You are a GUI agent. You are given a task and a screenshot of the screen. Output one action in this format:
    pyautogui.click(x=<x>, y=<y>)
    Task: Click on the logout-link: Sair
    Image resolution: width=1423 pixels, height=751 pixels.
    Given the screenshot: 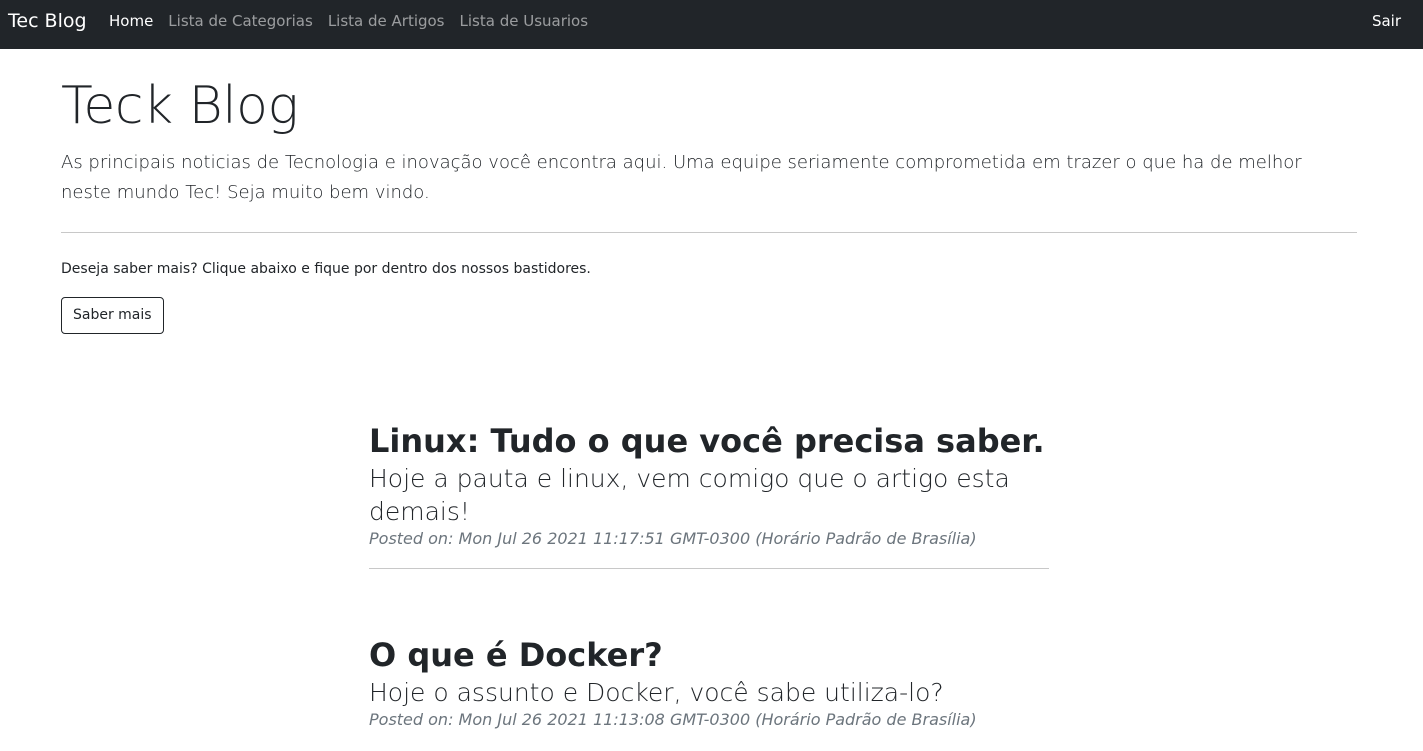 What is the action you would take?
    pyautogui.click(x=1386, y=21)
    